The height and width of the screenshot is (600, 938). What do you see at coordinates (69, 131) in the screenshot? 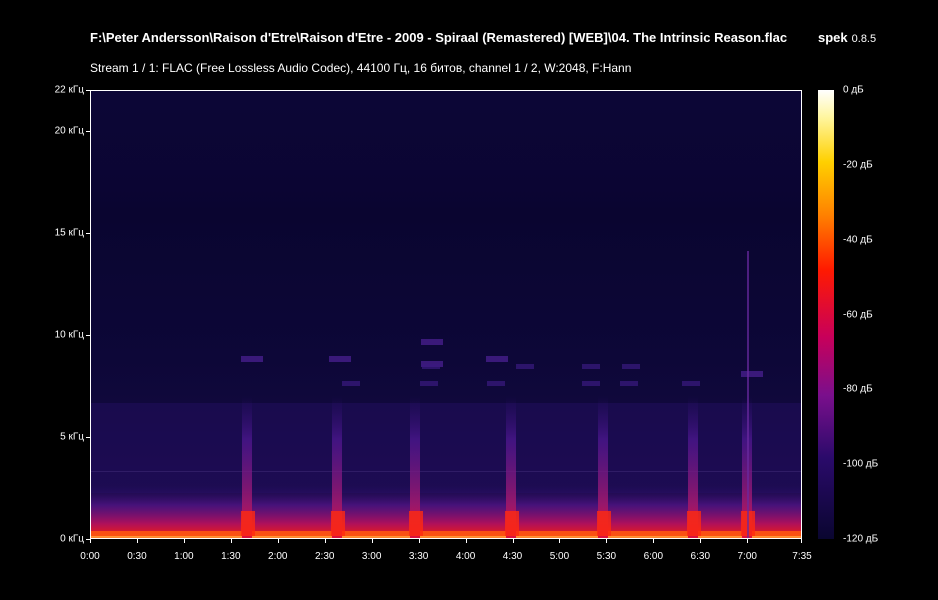
I see `y-tick-label: 20 кГц` at bounding box center [69, 131].